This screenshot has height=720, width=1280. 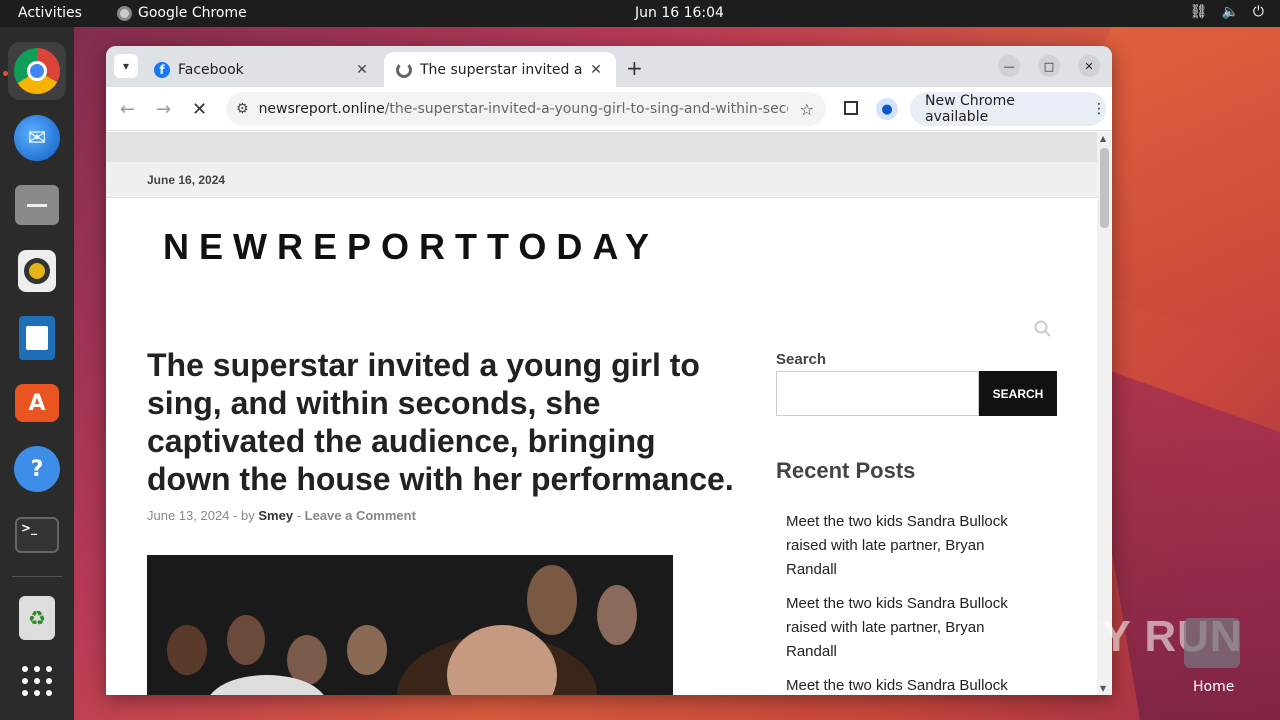 What do you see at coordinates (1230, 12) in the screenshot?
I see `volume-icon: 🔈` at bounding box center [1230, 12].